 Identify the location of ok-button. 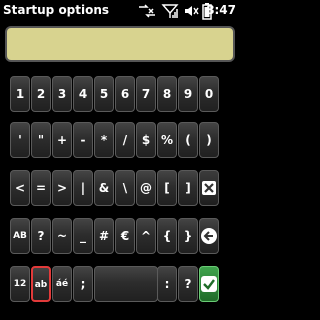
(209, 284).